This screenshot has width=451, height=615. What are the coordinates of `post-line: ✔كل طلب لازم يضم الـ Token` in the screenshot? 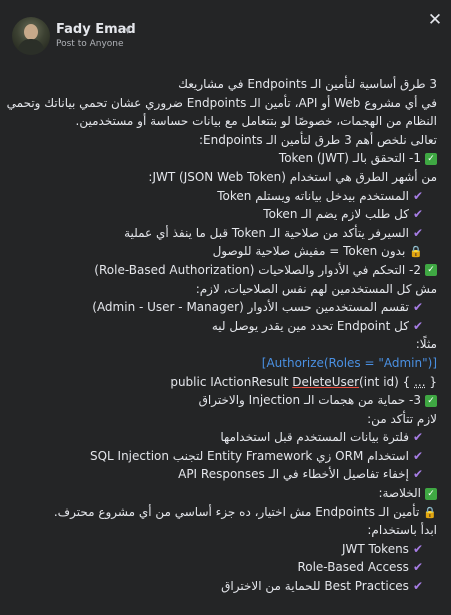 It's located at (225, 214).